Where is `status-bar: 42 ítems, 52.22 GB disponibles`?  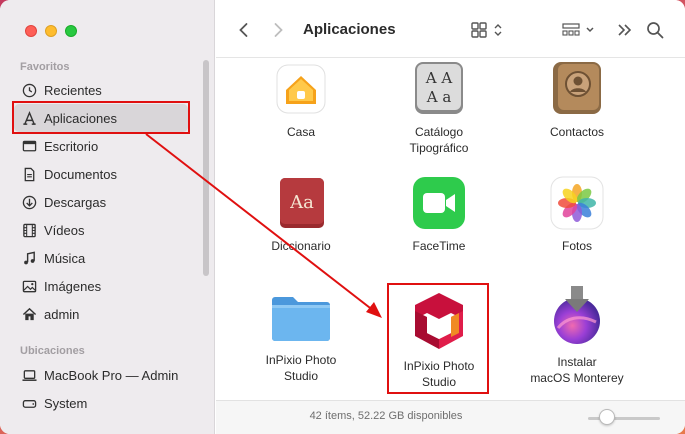
status-bar: 42 ítems, 52.22 GB disponibles is located at coordinates (450, 417).